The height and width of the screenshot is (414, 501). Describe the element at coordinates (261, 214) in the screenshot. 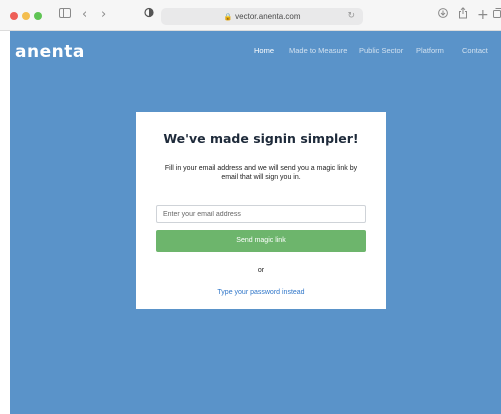

I see `email-input` at that location.